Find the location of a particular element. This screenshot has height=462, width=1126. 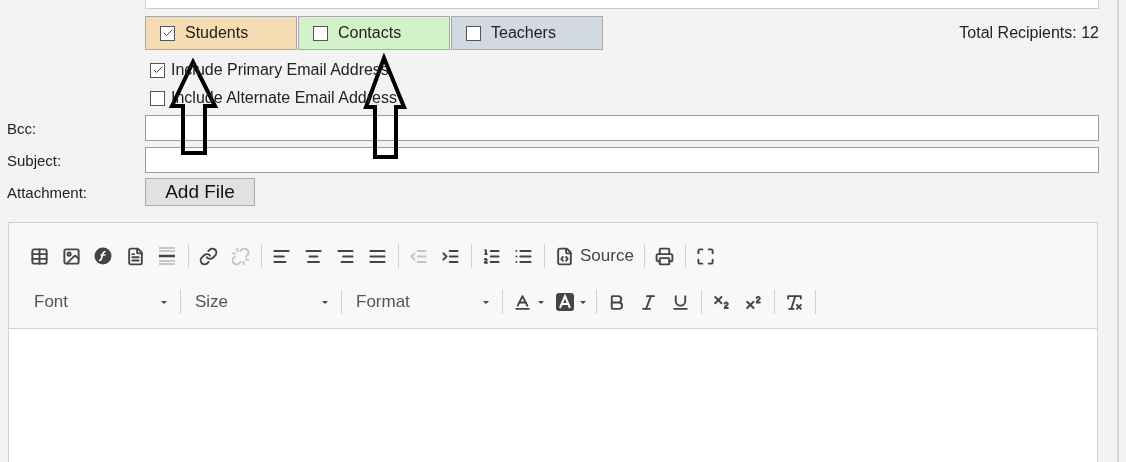

dropdown-menu: Format is located at coordinates (422, 302).